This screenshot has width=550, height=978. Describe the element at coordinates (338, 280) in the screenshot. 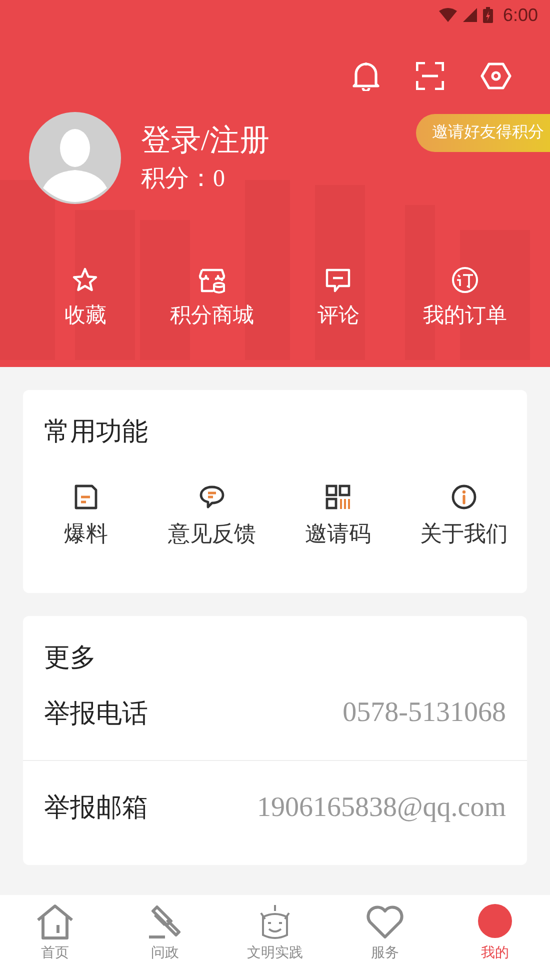

I see `comment-icon` at that location.